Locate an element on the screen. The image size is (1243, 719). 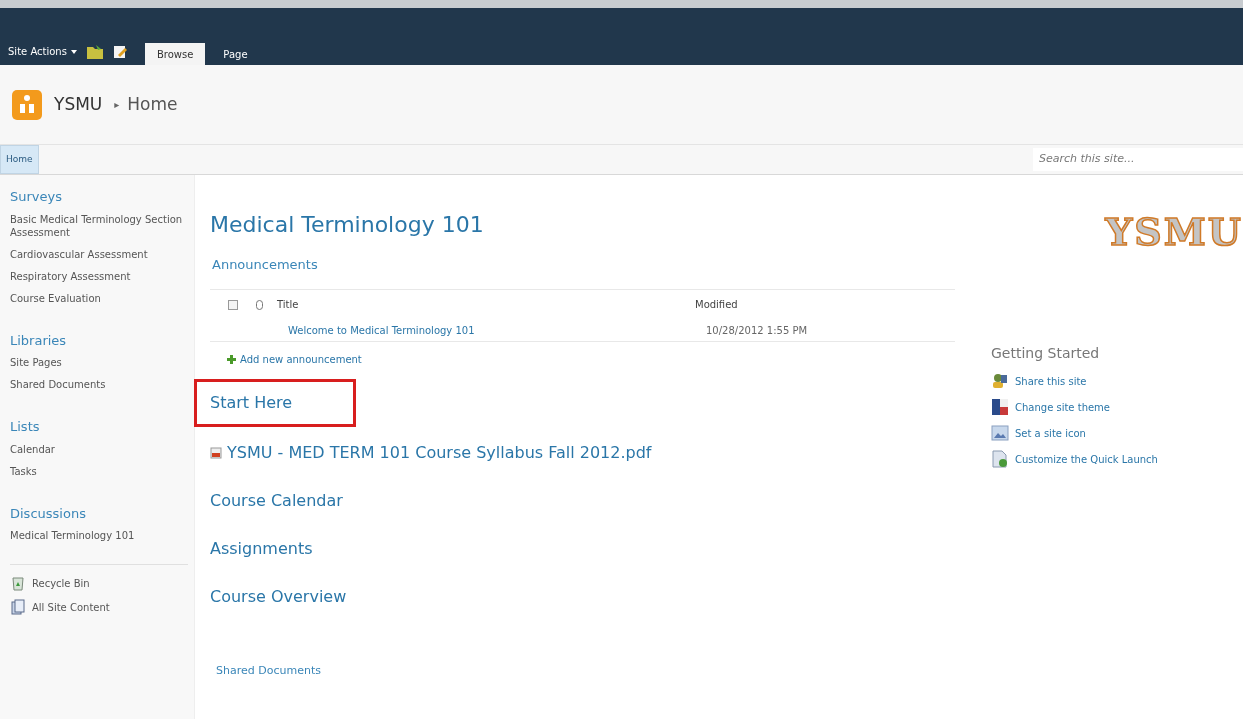
section-link: Assignments is located at coordinates (261, 548).